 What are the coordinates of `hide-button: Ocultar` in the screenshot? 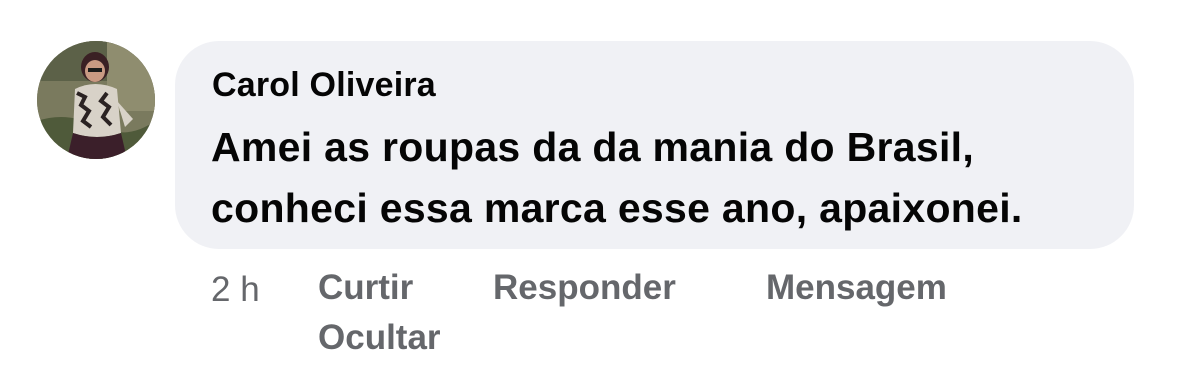 It's located at (379, 338).